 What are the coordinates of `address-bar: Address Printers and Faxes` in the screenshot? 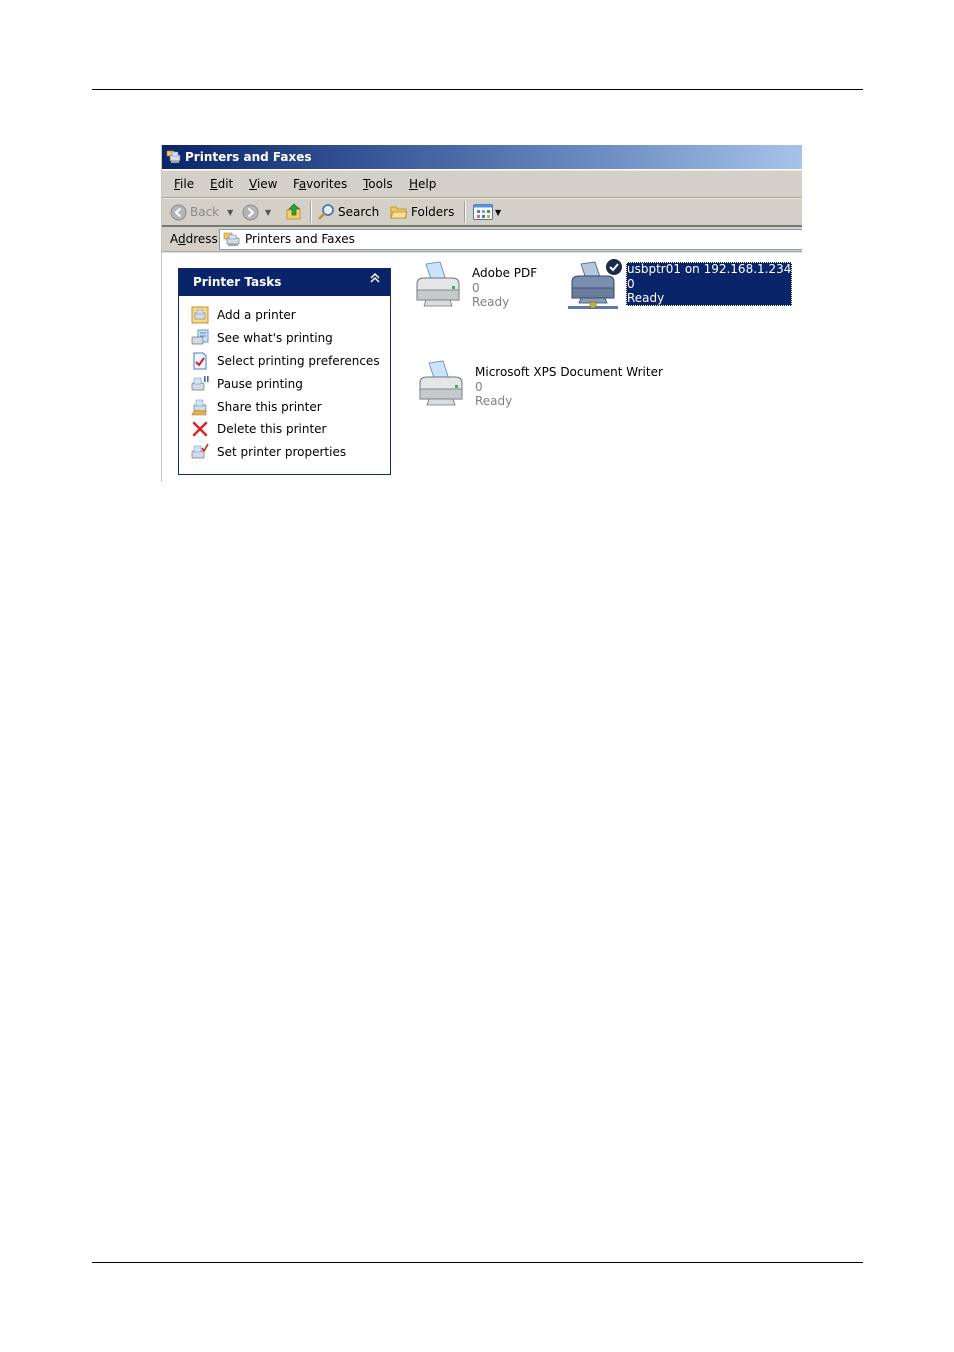 It's located at (482, 239).